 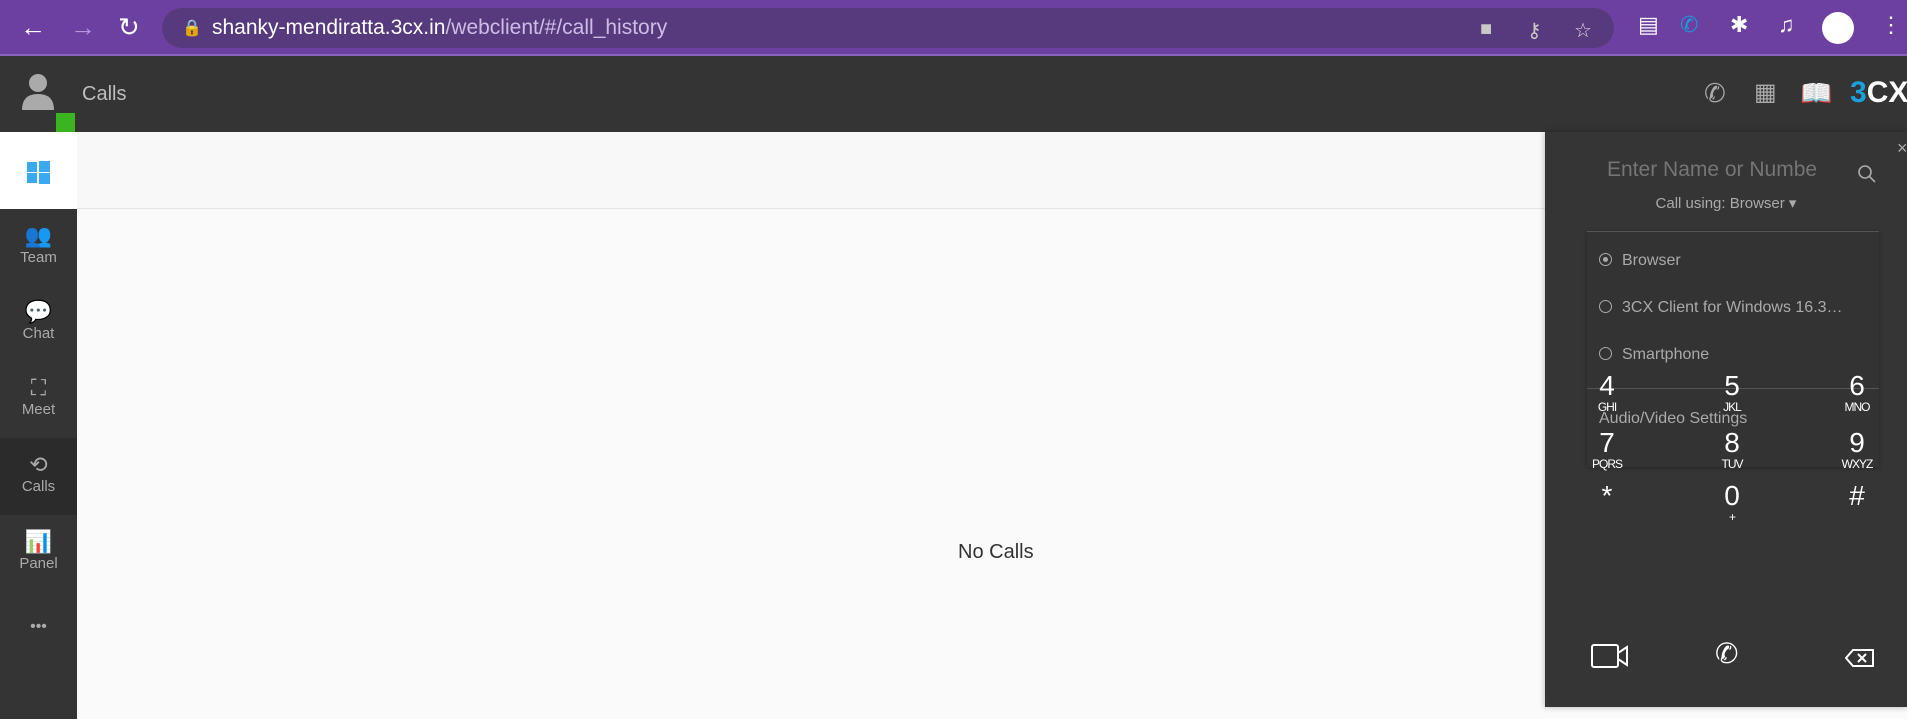 What do you see at coordinates (38, 333) in the screenshot?
I see `sidebar-item-label: Chat` at bounding box center [38, 333].